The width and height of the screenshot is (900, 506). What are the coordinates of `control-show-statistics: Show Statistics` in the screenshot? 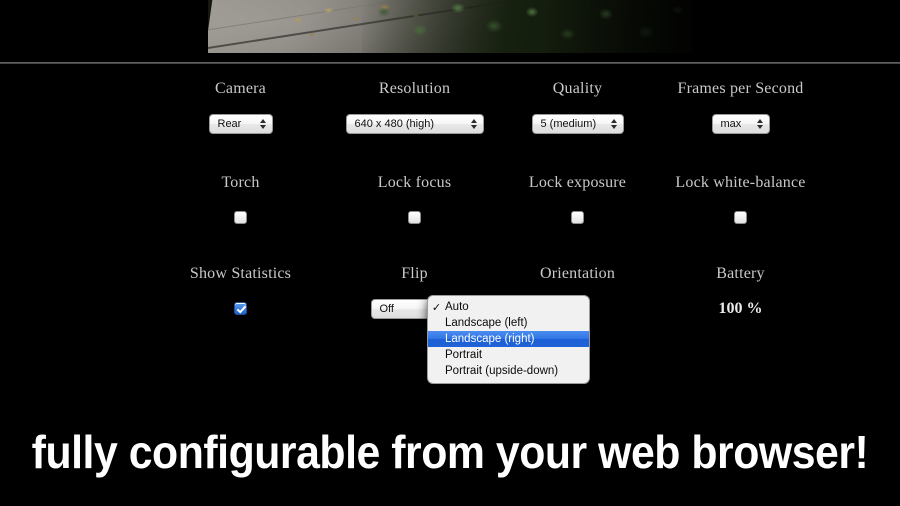 It's located at (240, 291).